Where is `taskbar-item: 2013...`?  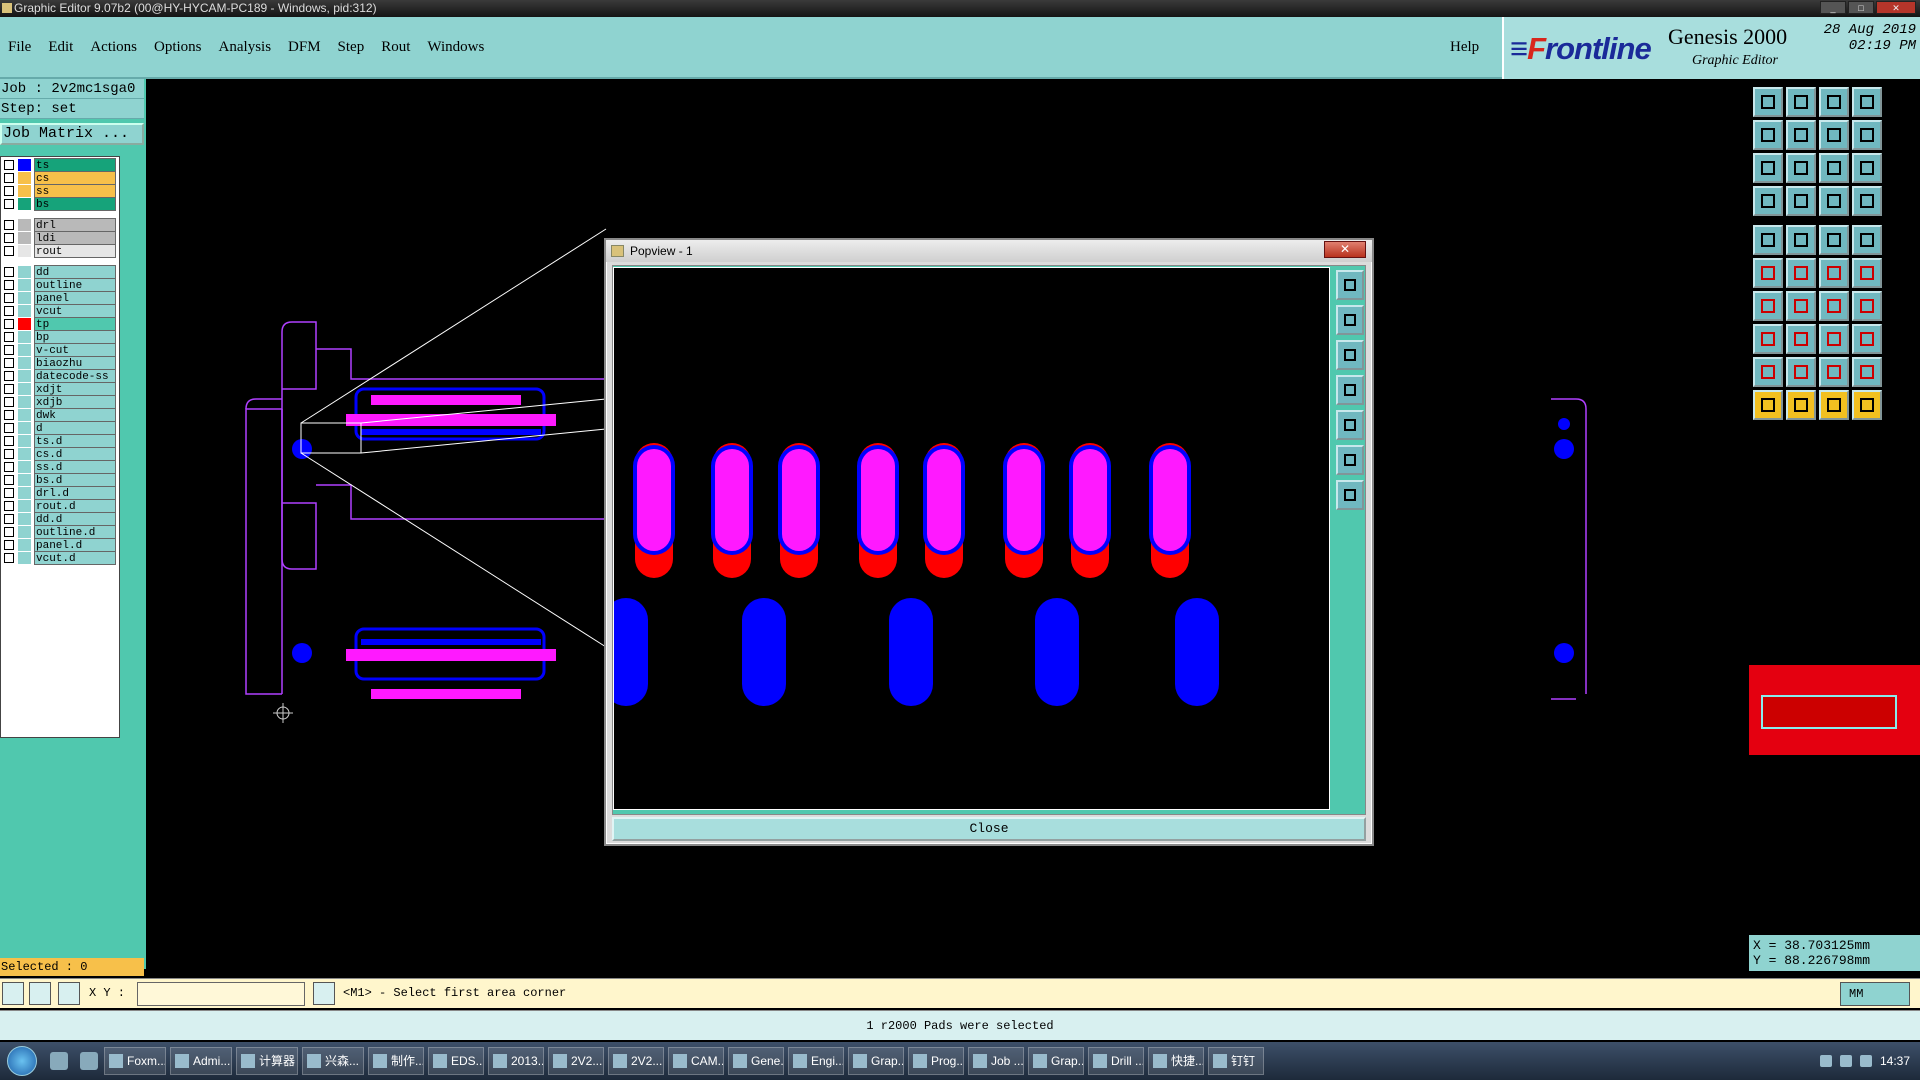
taskbar-item: 2013... is located at coordinates (516, 1061).